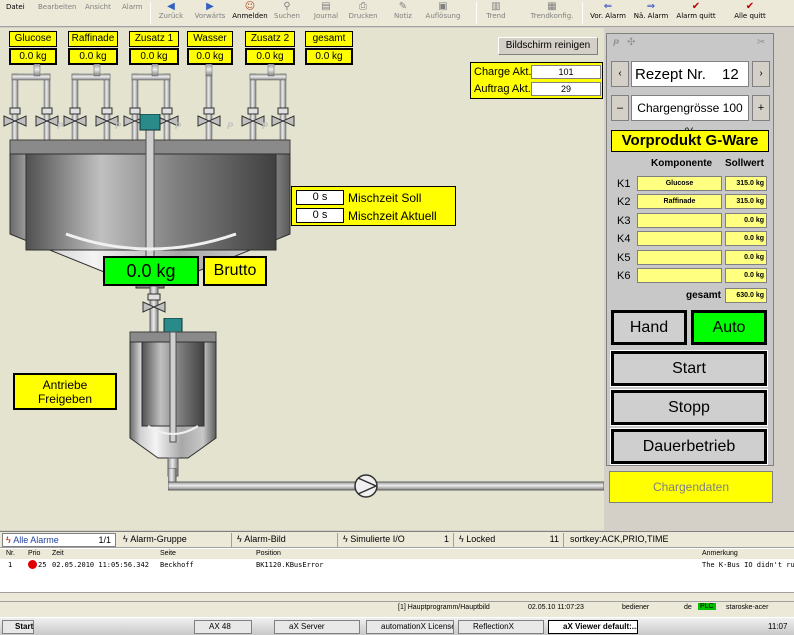  What do you see at coordinates (320, 197) in the screenshot?
I see `mix-time-soll-value: 0 s` at bounding box center [320, 197].